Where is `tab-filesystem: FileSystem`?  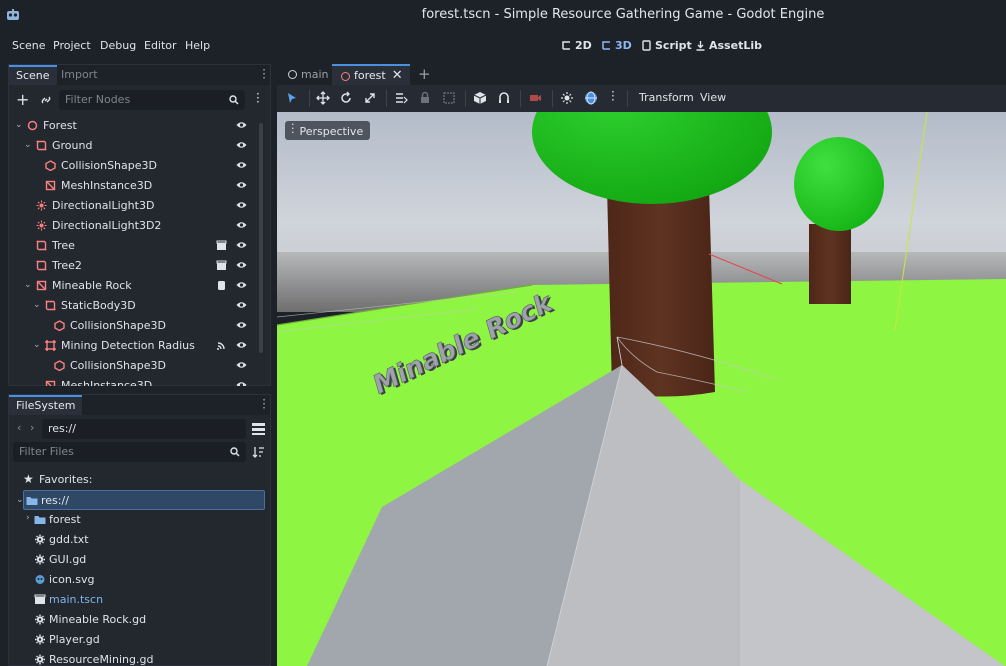 tab-filesystem: FileSystem is located at coordinates (46, 405).